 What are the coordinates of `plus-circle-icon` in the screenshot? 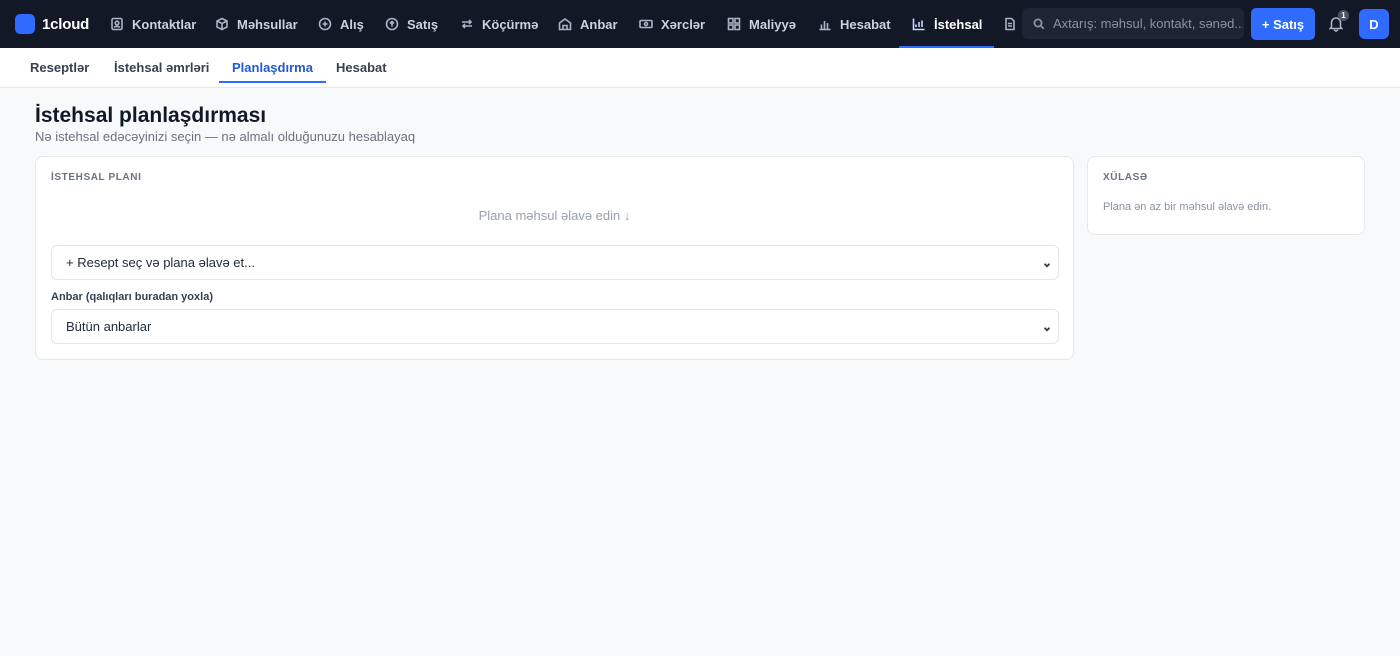 It's located at (325, 24).